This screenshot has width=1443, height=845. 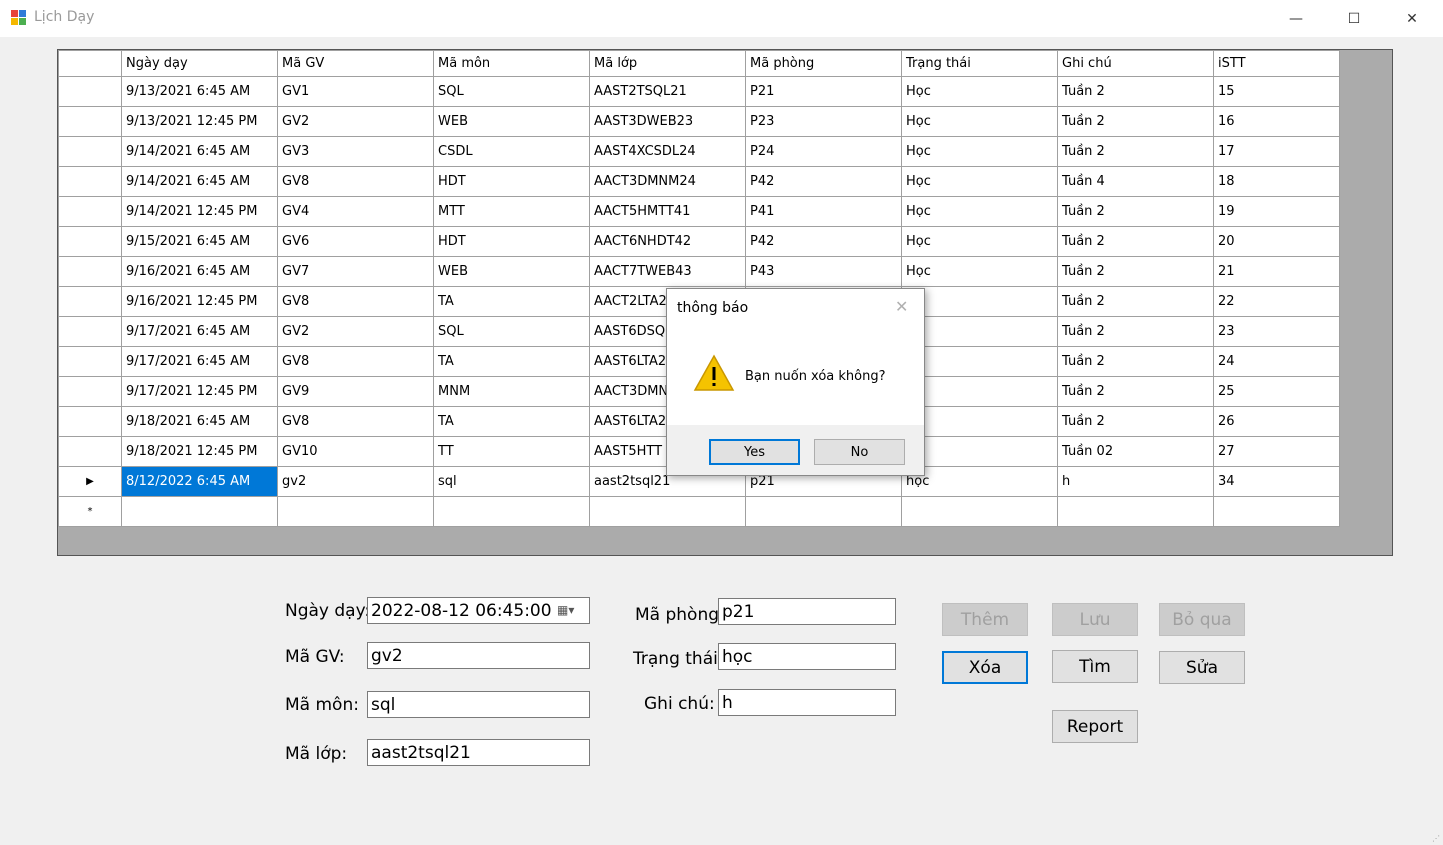 I want to click on calendar-dropdown-icon: ▦▾, so click(x=572, y=611).